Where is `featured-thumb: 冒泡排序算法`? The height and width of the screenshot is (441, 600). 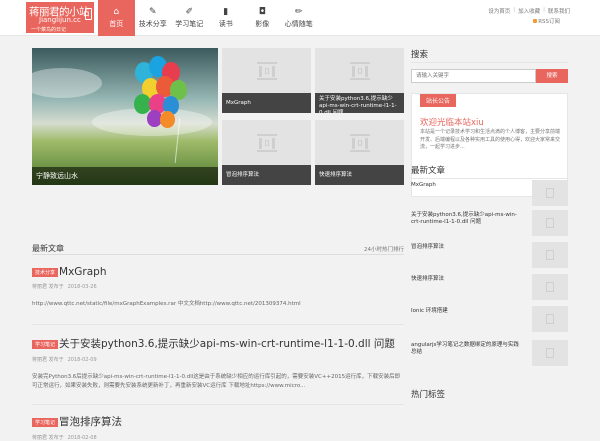
featured-thumb: 冒泡排序算法 is located at coordinates (266, 152).